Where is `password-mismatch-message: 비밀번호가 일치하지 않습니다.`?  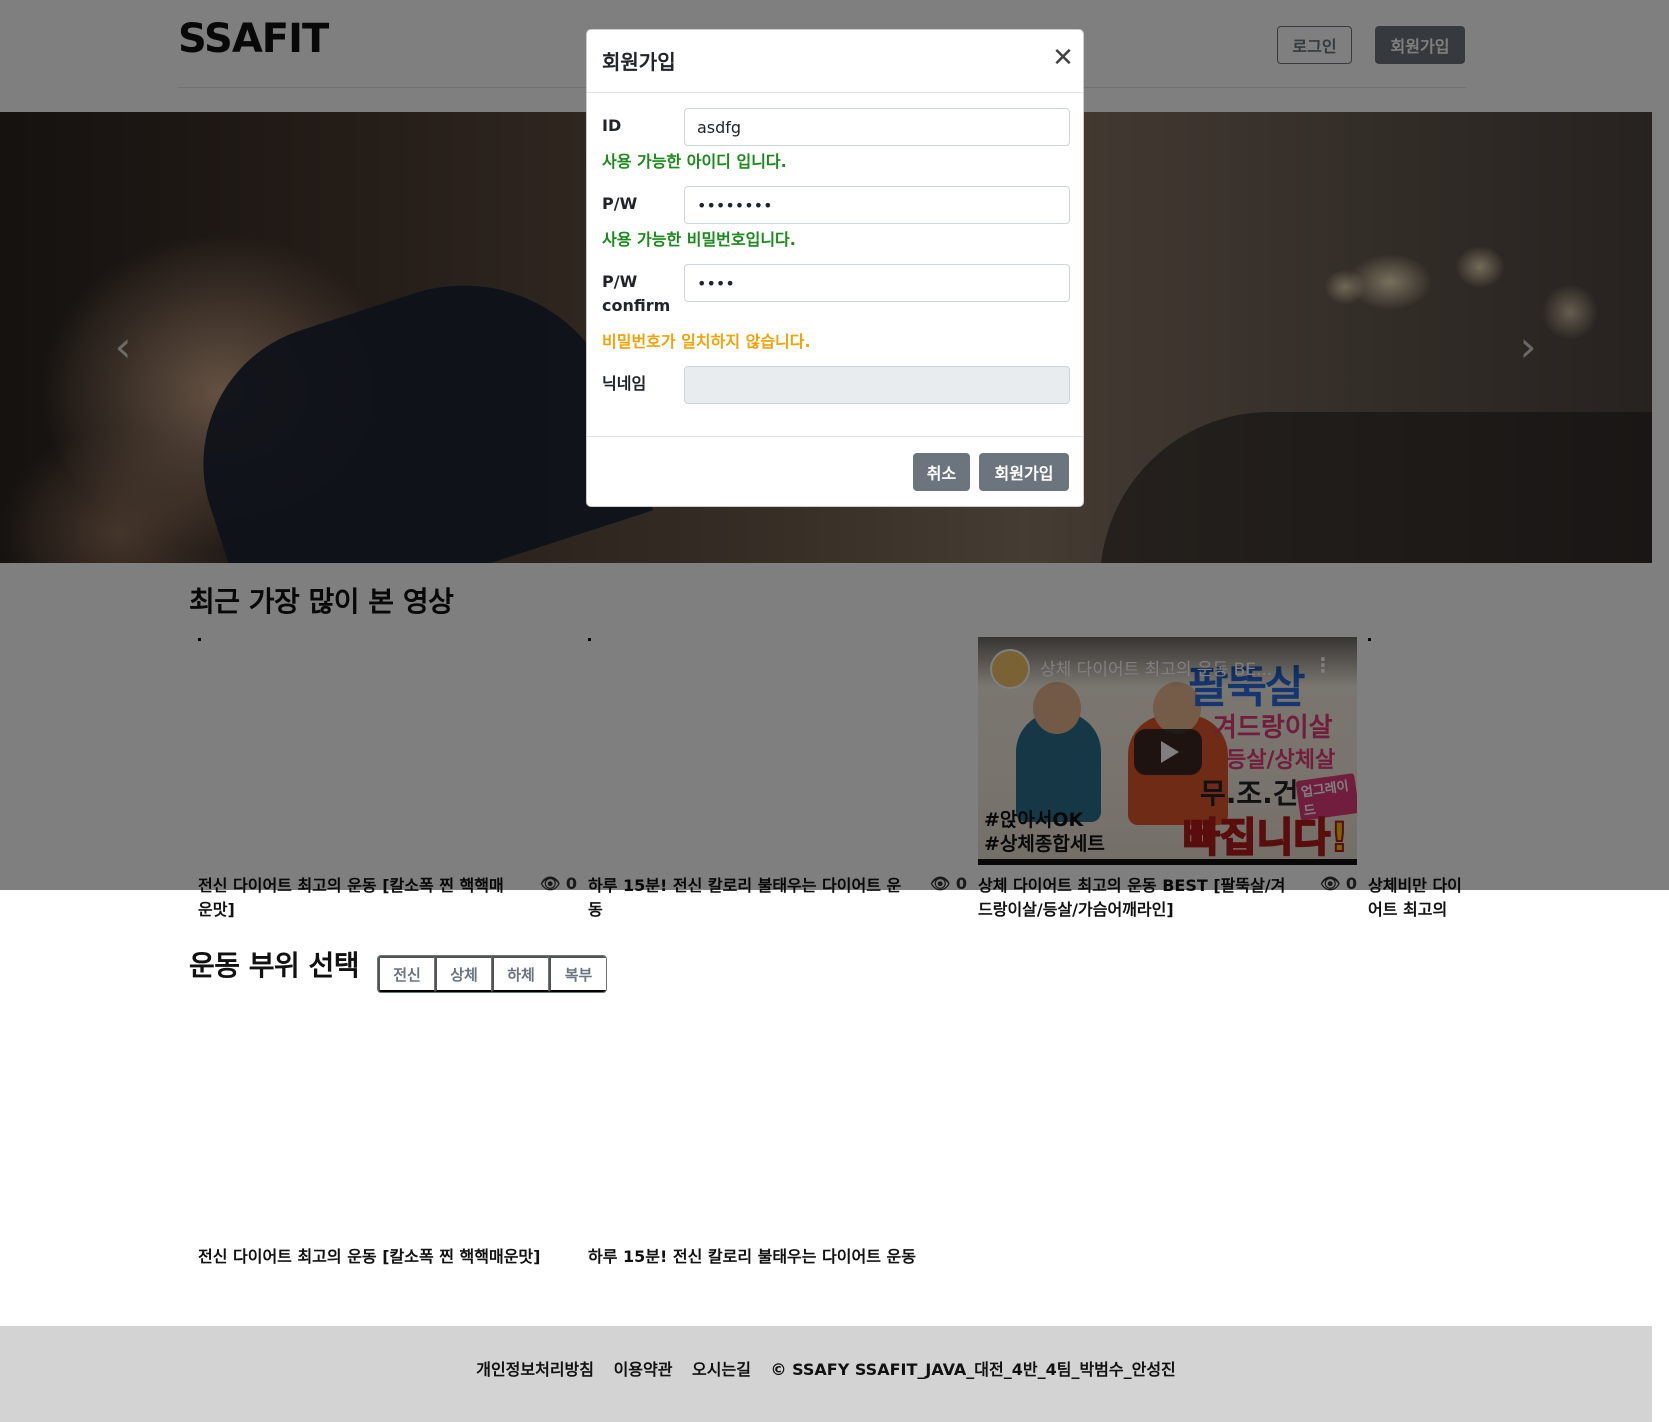 password-mismatch-message: 비밀번호가 일치하지 않습니다. is located at coordinates (706, 341).